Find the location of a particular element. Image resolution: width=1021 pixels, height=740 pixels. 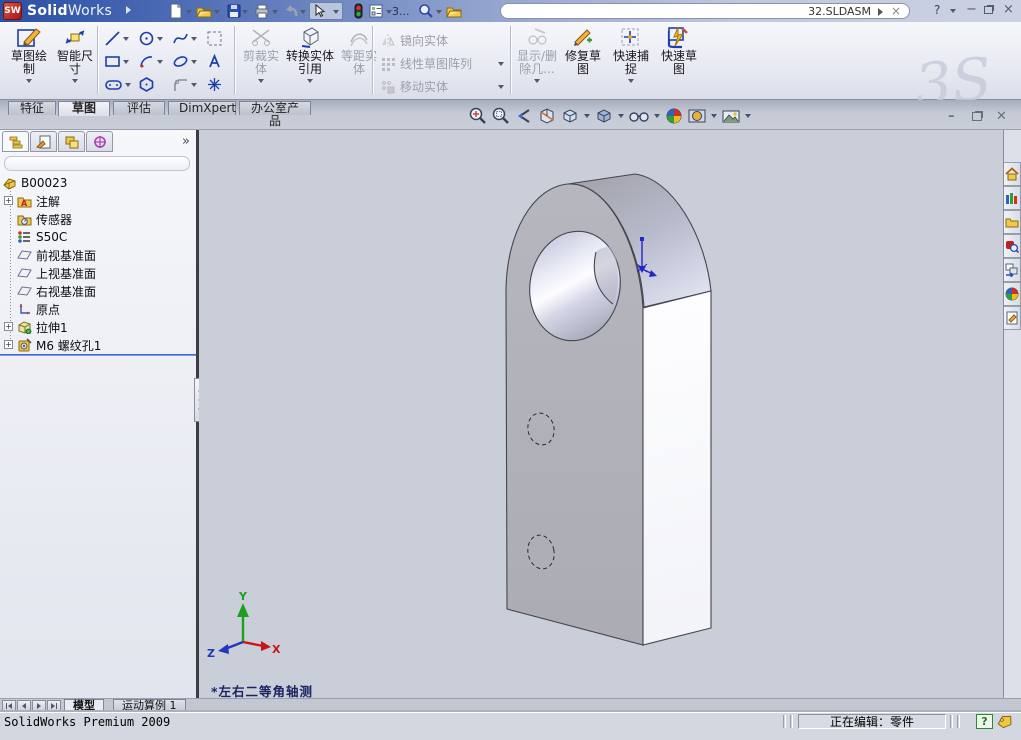

mirror-entities-button: 镜向实体 is located at coordinates (414, 40).